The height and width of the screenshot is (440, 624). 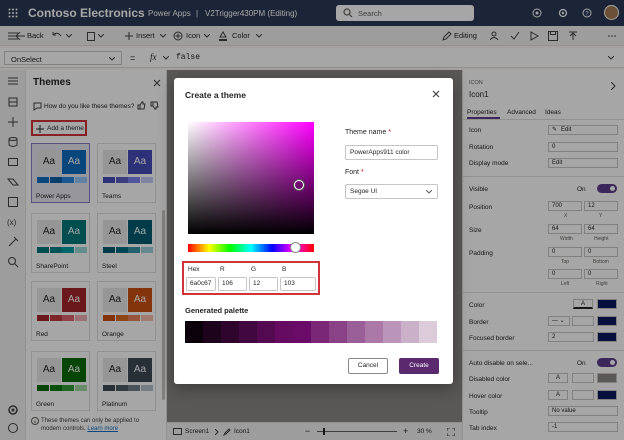 I want to click on hex-input: 6a0c67, so click(x=201, y=284).